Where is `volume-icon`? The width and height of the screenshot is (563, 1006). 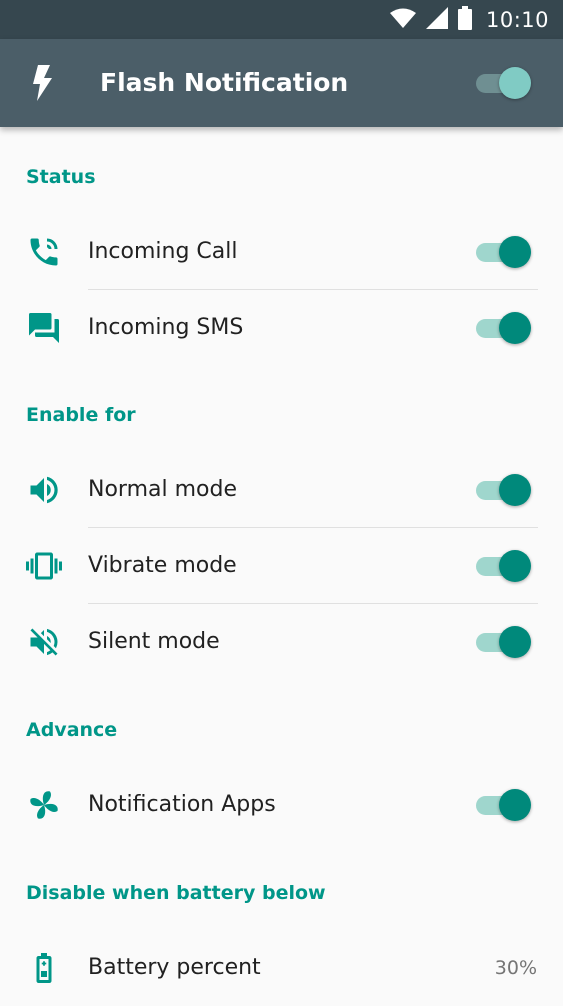
volume-icon is located at coordinates (44, 490).